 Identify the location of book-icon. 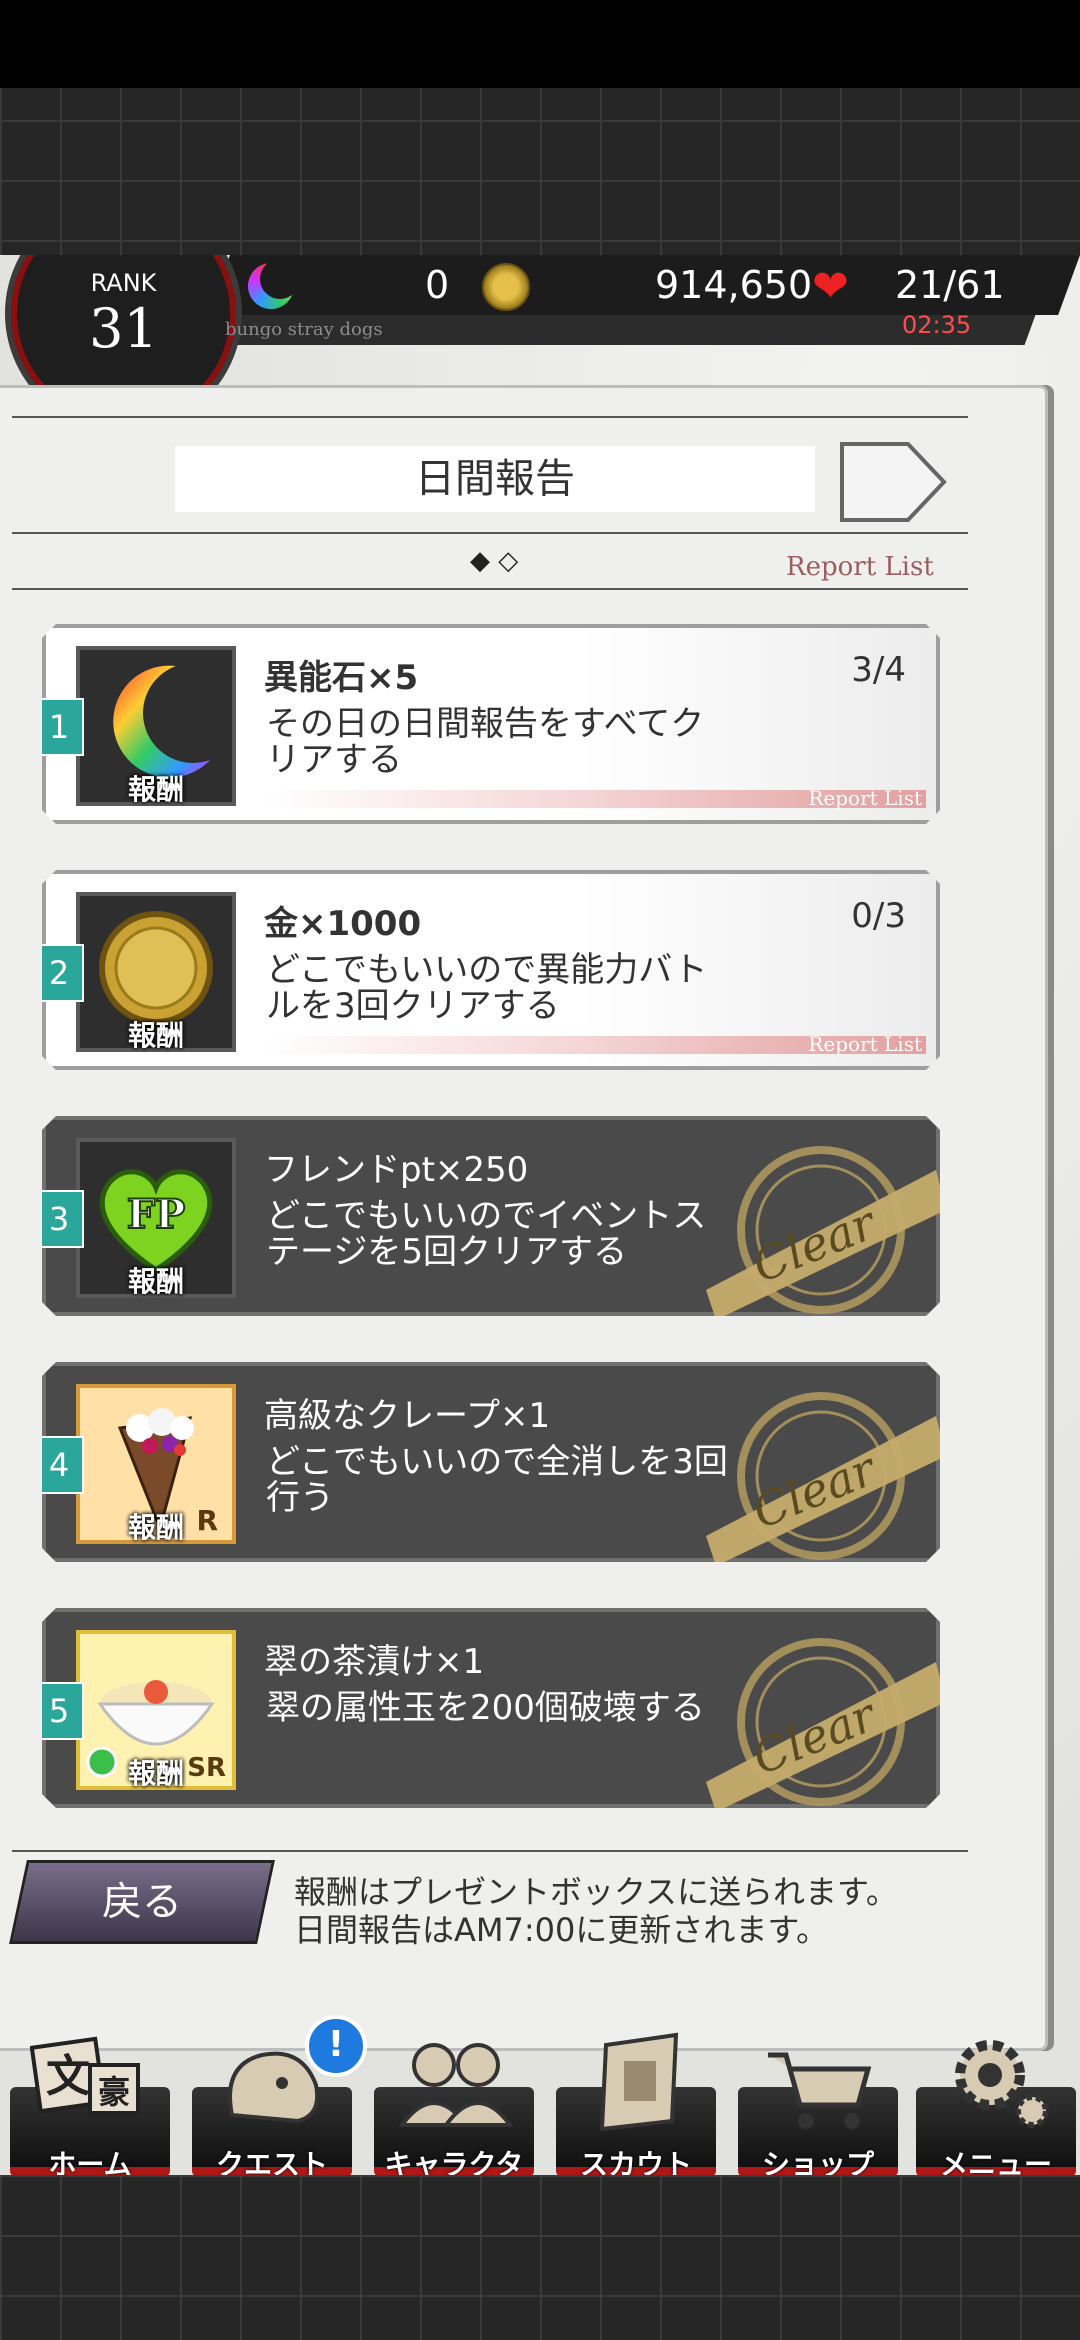
(639, 2082).